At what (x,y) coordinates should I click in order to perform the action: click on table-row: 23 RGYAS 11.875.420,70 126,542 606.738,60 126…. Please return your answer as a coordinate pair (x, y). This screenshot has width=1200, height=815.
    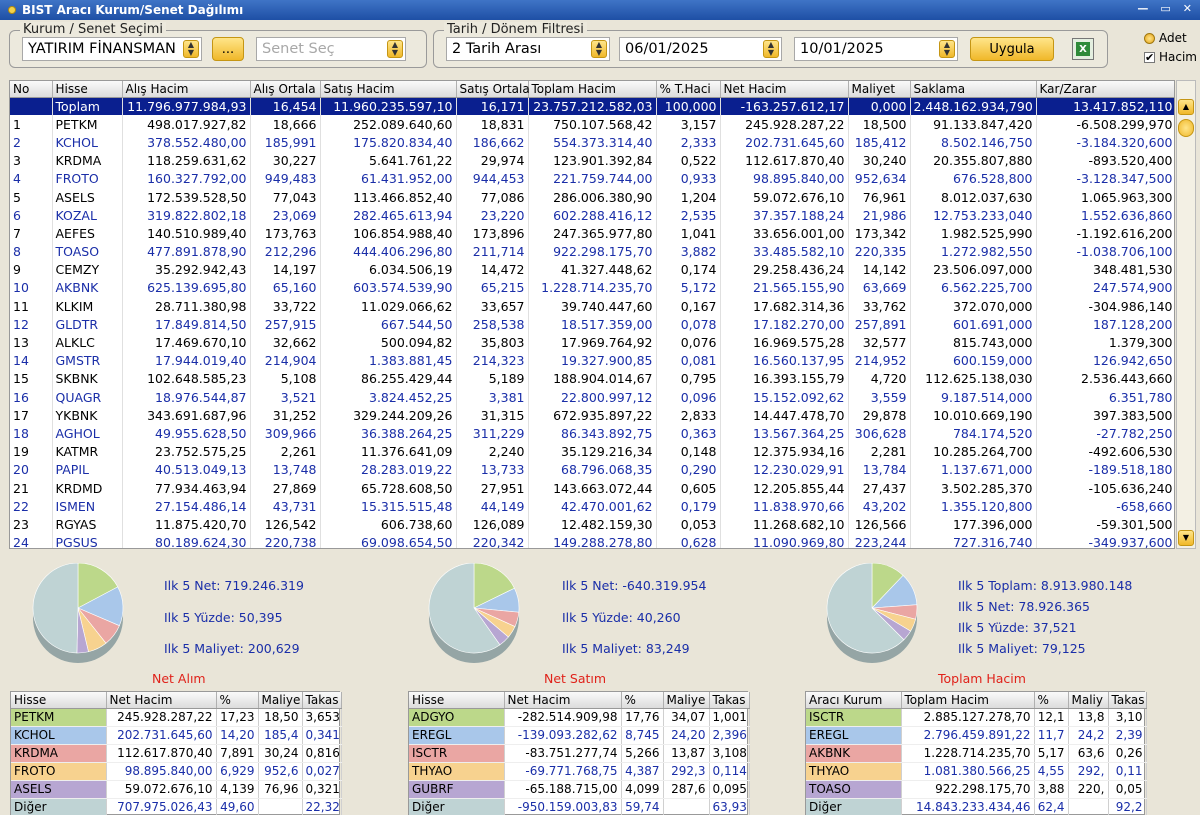
    Looking at the image, I should click on (592, 524).